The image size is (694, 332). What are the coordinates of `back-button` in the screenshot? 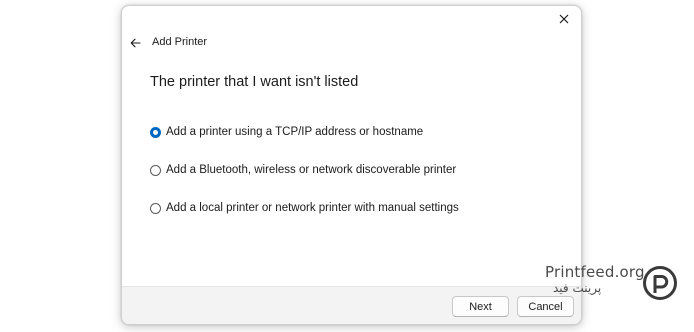 It's located at (135, 43).